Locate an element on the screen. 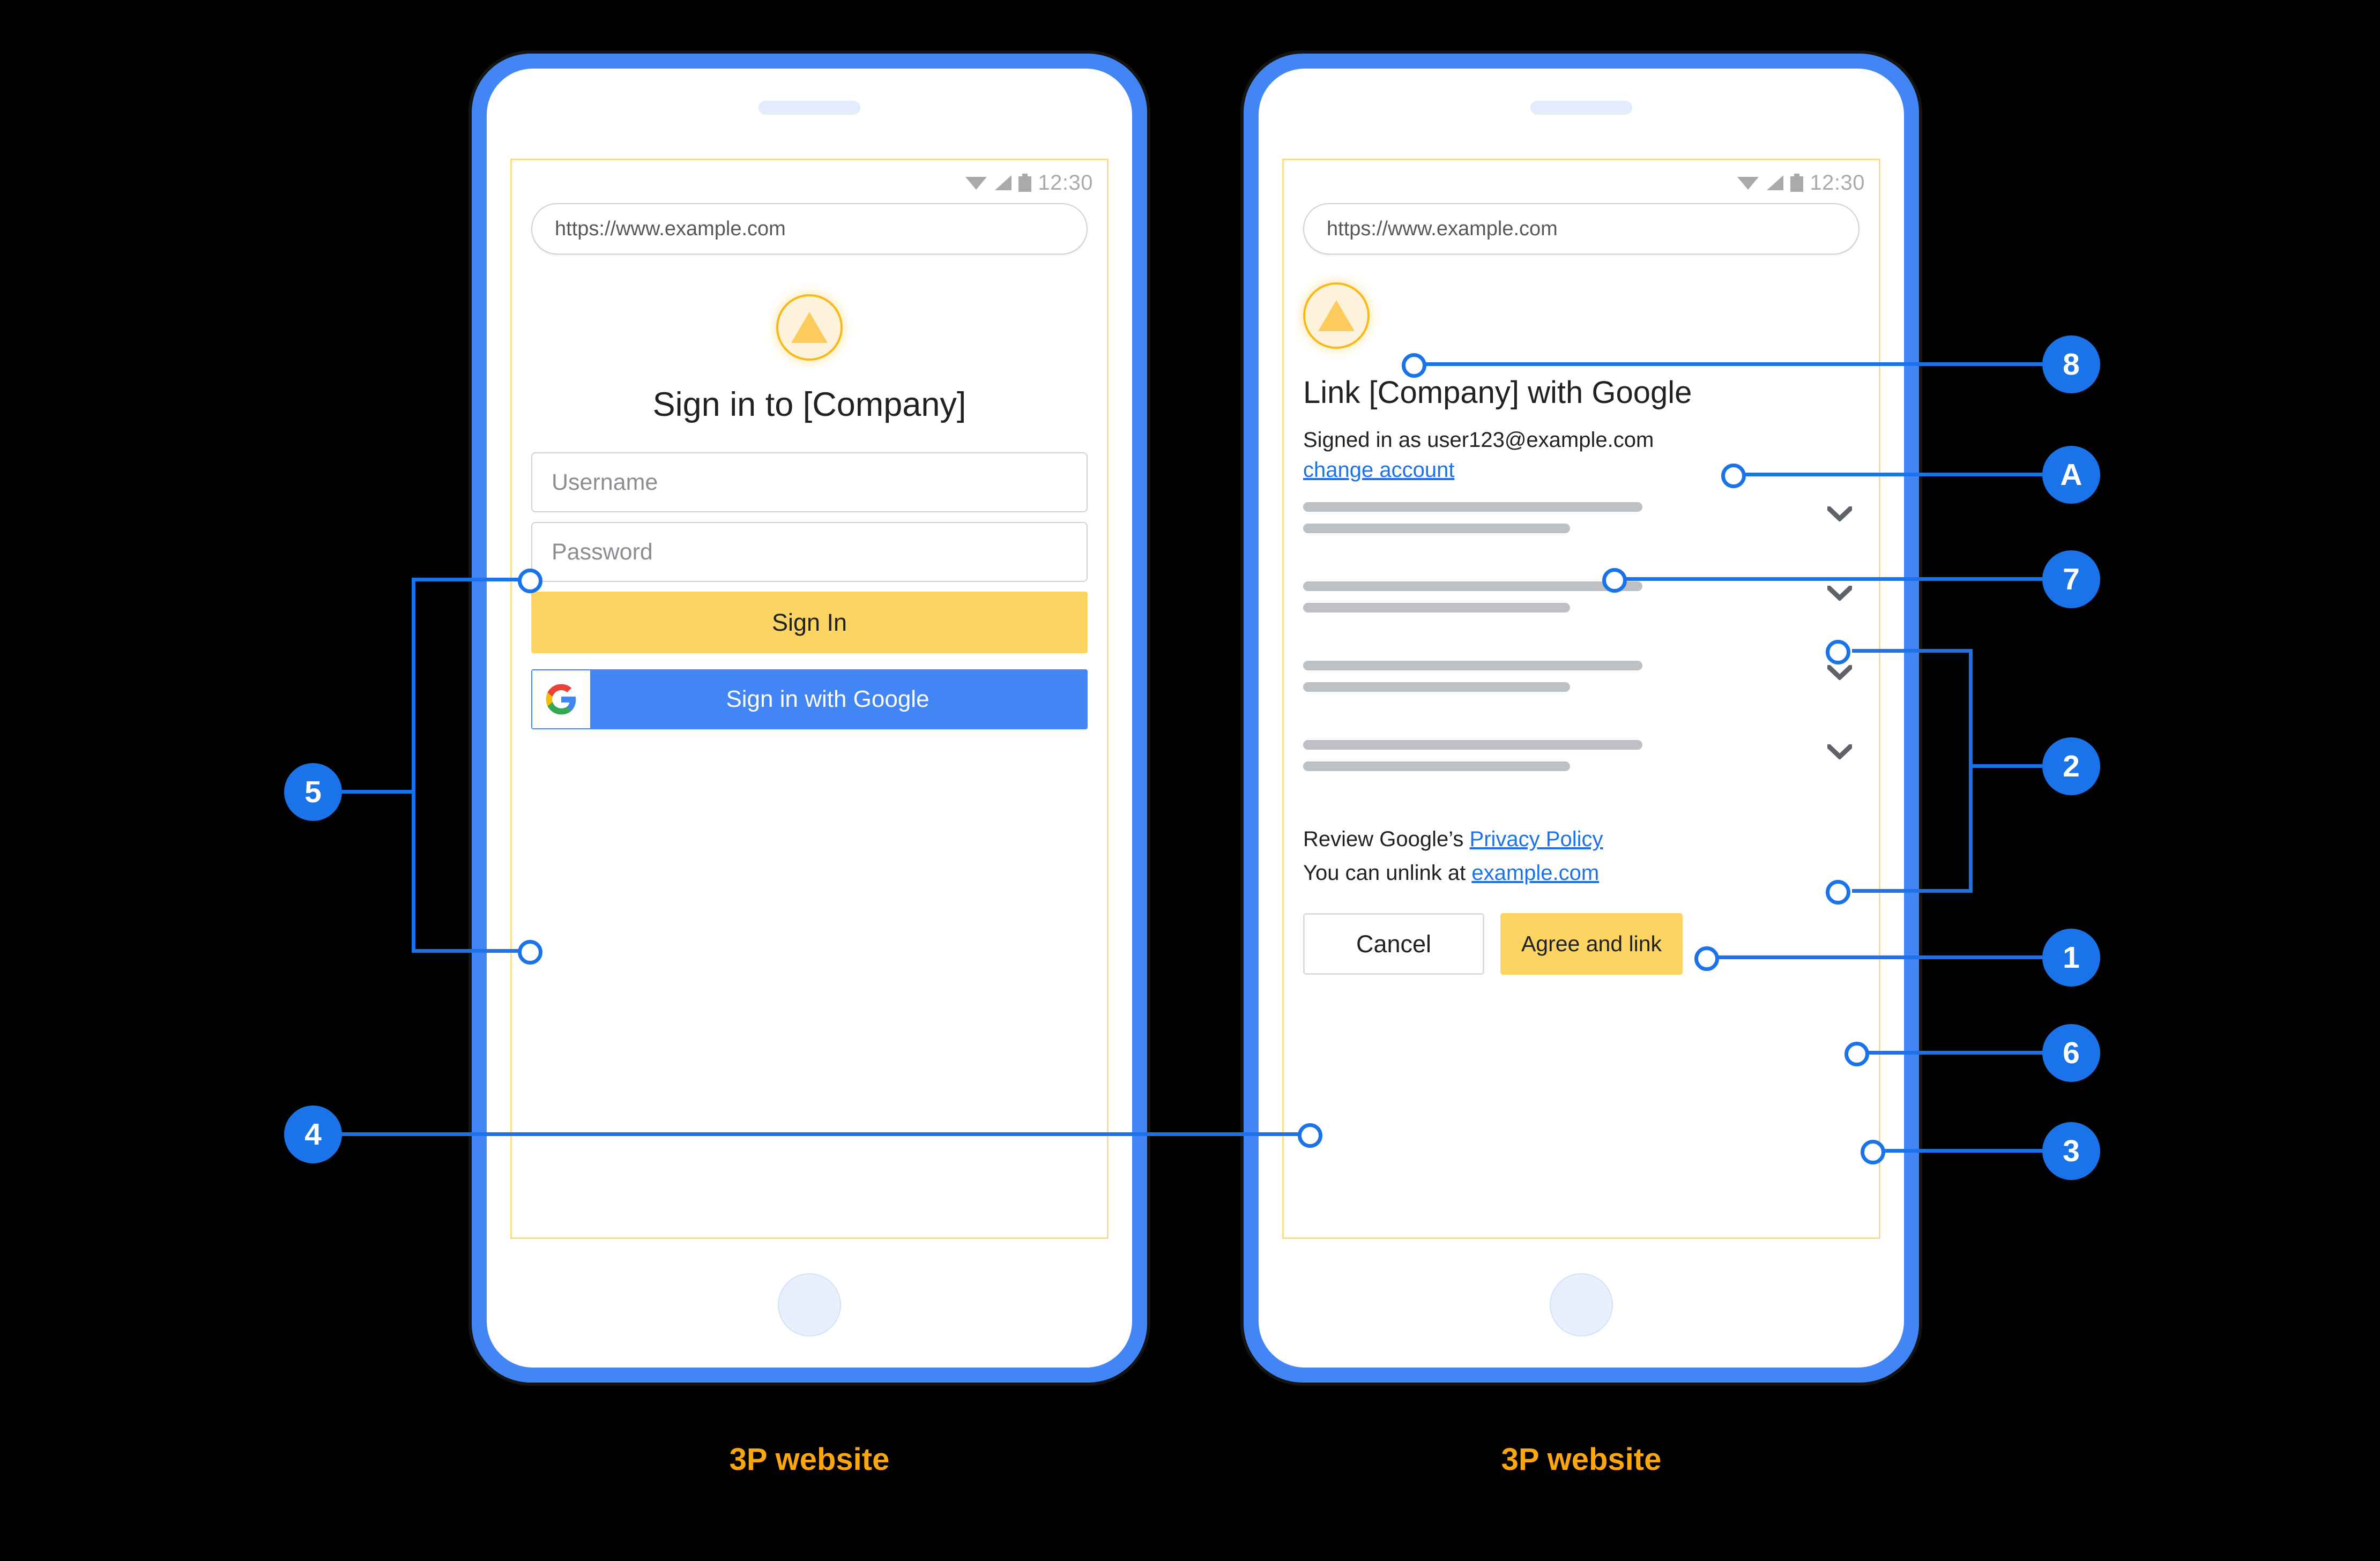  google-signin-label: Sign in with Google is located at coordinates (827, 699).